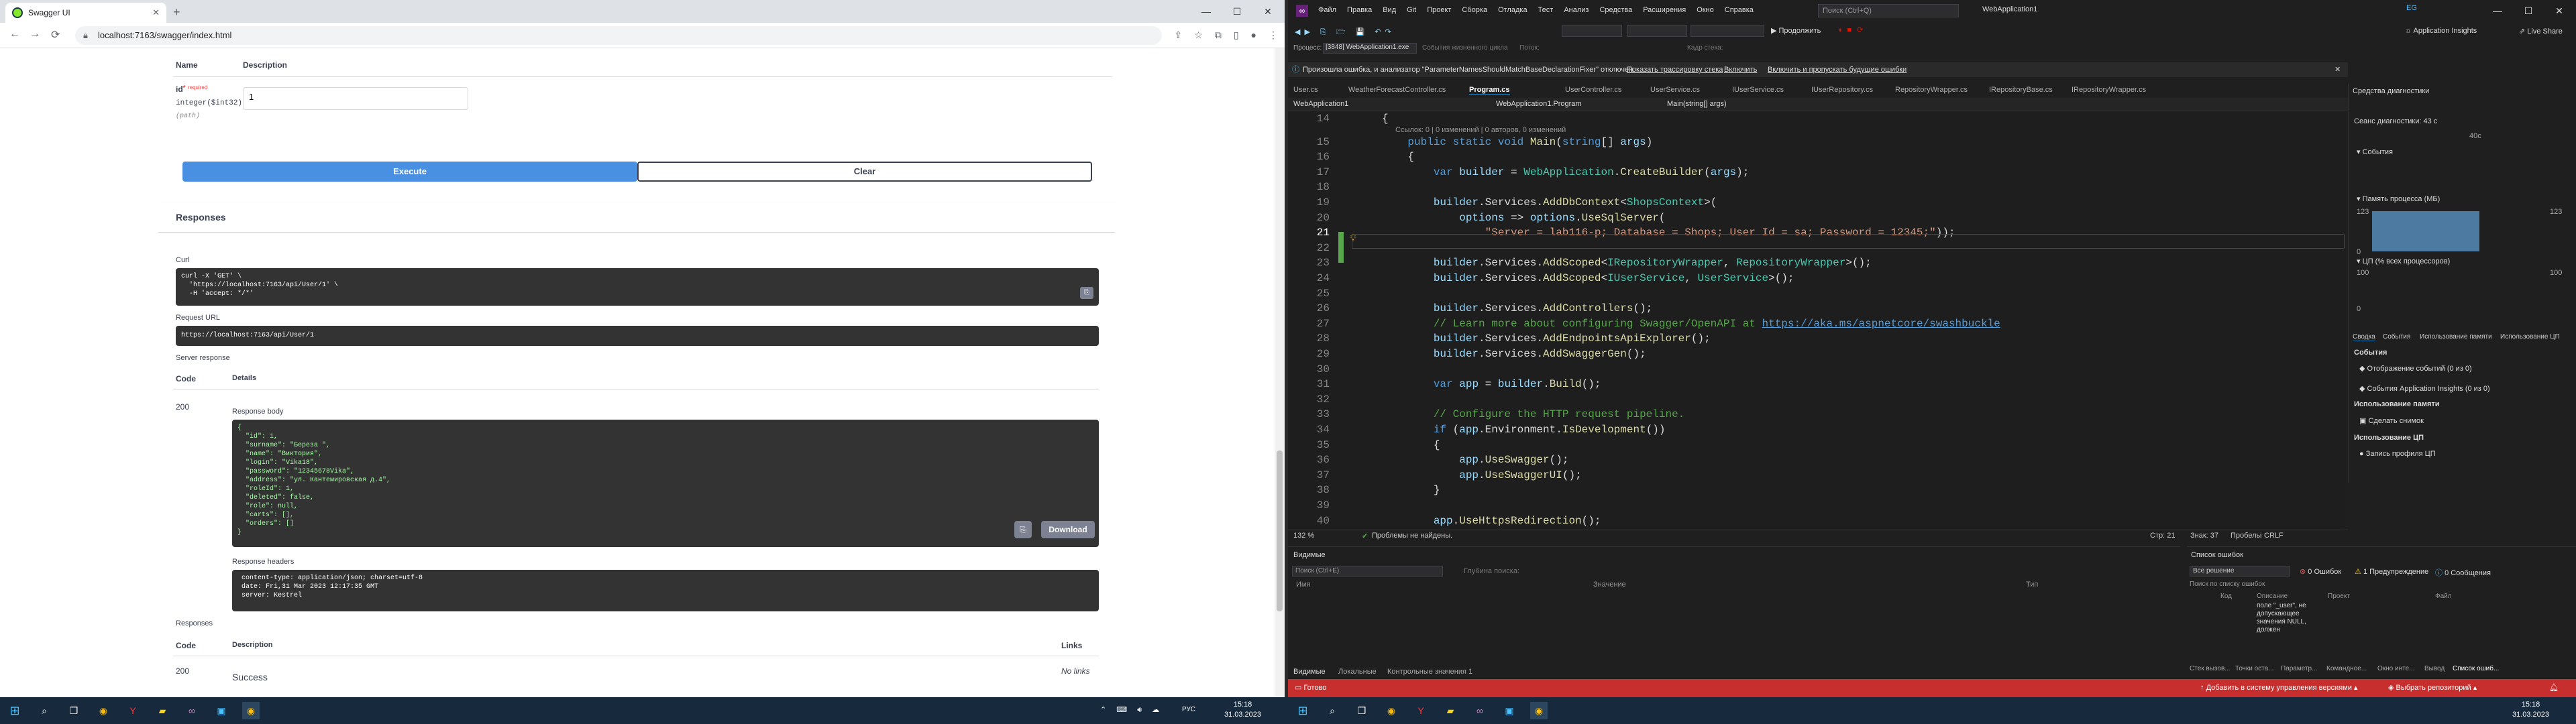  I want to click on debug-controls: ⏸■⟳, so click(1853, 30).